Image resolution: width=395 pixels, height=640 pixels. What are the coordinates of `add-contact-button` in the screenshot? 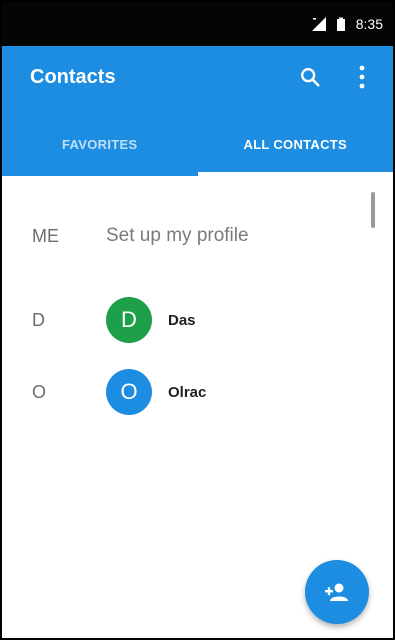 It's located at (337, 592).